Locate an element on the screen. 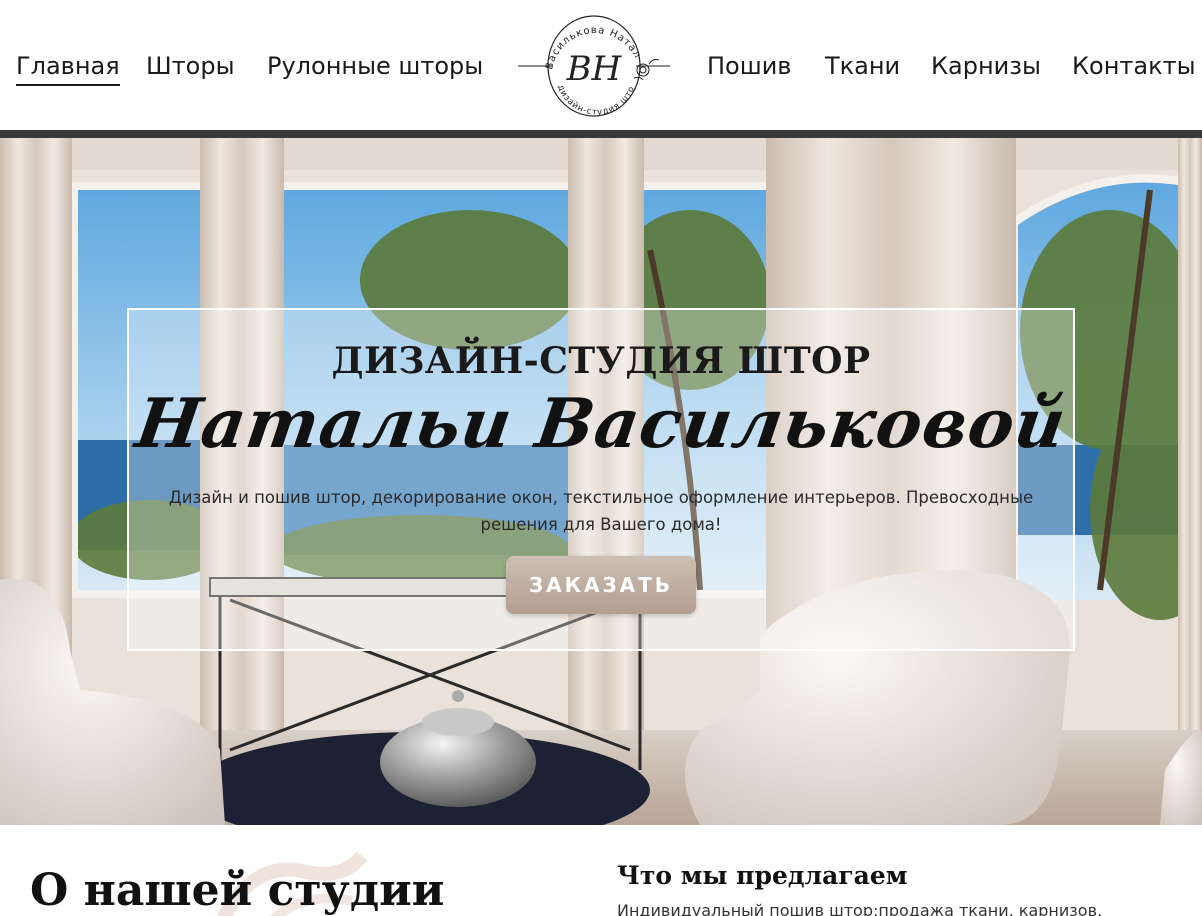 The width and height of the screenshot is (1202, 916). hero-script-title: Натальи Васильковой is located at coordinates (601, 424).